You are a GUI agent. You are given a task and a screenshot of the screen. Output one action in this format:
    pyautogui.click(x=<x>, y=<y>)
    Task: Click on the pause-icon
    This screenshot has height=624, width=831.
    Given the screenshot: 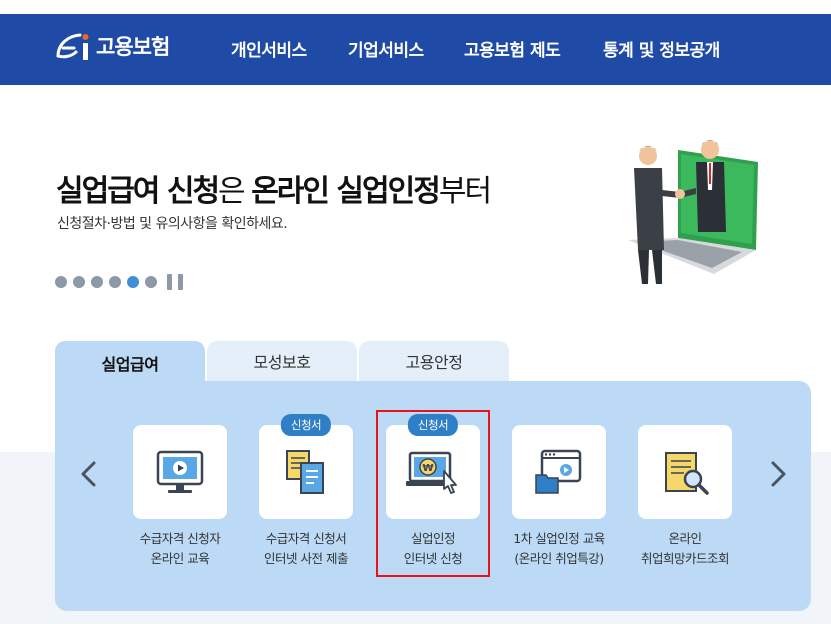 What is the action you would take?
    pyautogui.click(x=175, y=282)
    